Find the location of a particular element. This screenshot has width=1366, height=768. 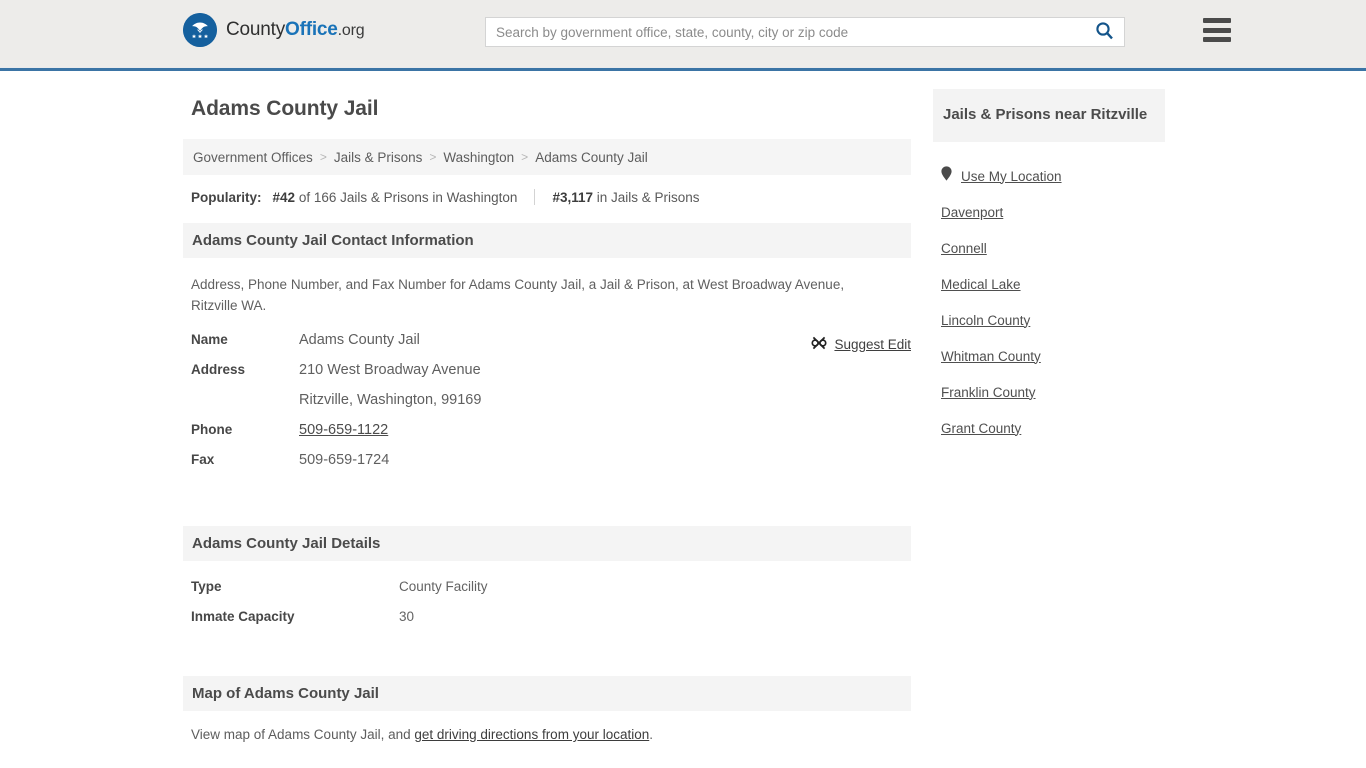

sidebar-heading: Jails & Prisons near Ritzville is located at coordinates (1049, 115).